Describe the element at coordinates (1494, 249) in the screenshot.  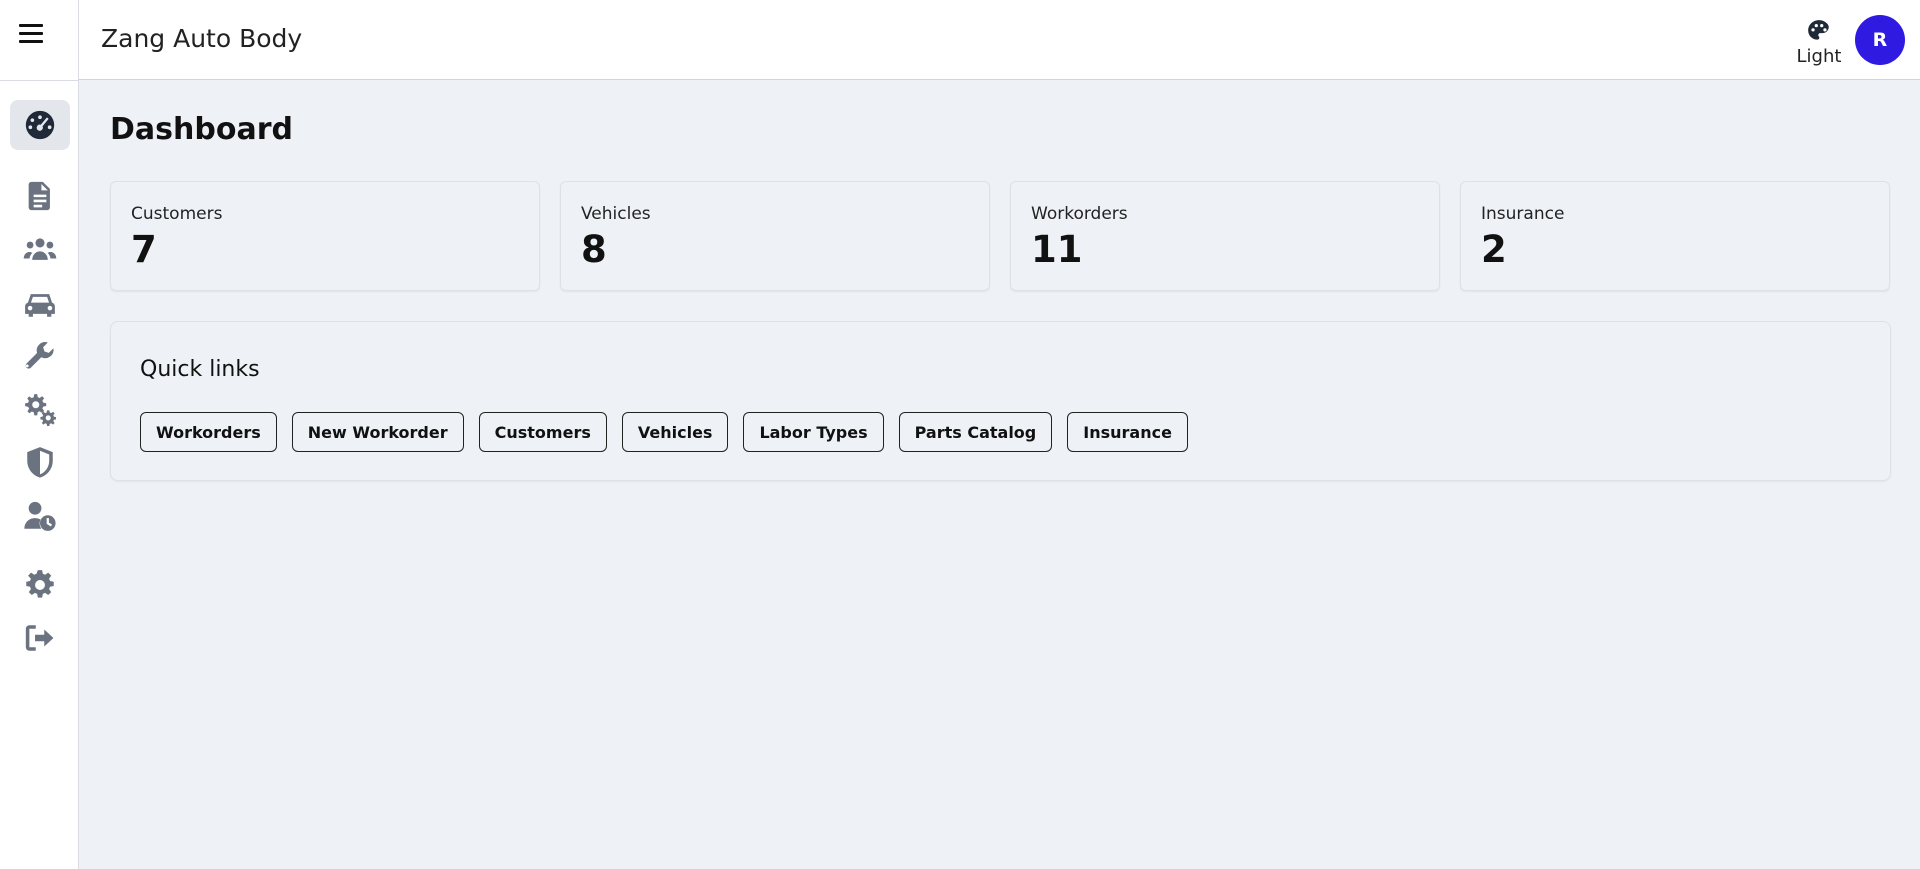
I see `stat-value: 2` at that location.